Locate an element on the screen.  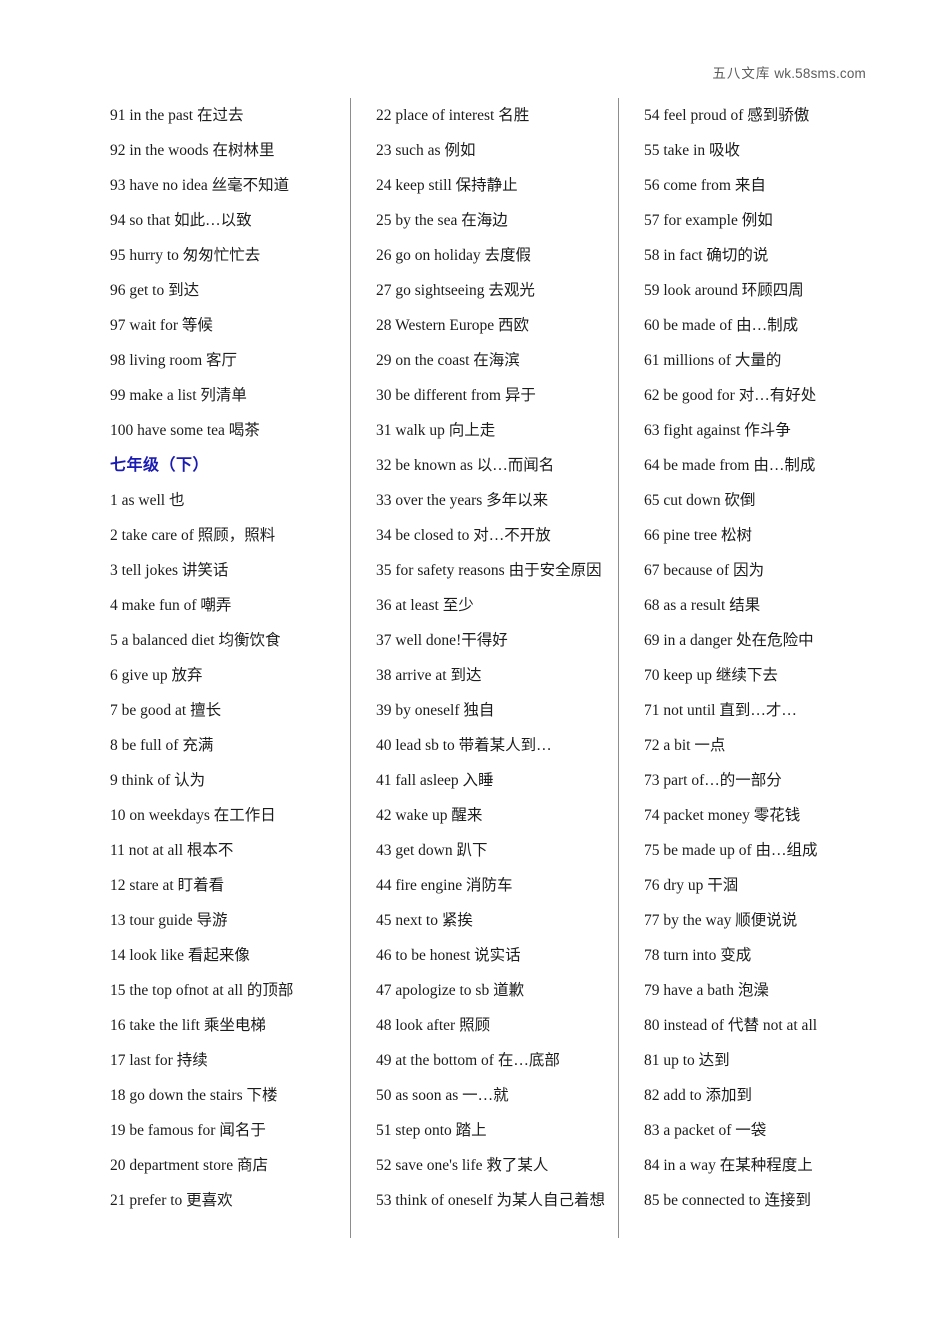
phrase-entry: 8 be full of 充满 is located at coordinates (162, 745).